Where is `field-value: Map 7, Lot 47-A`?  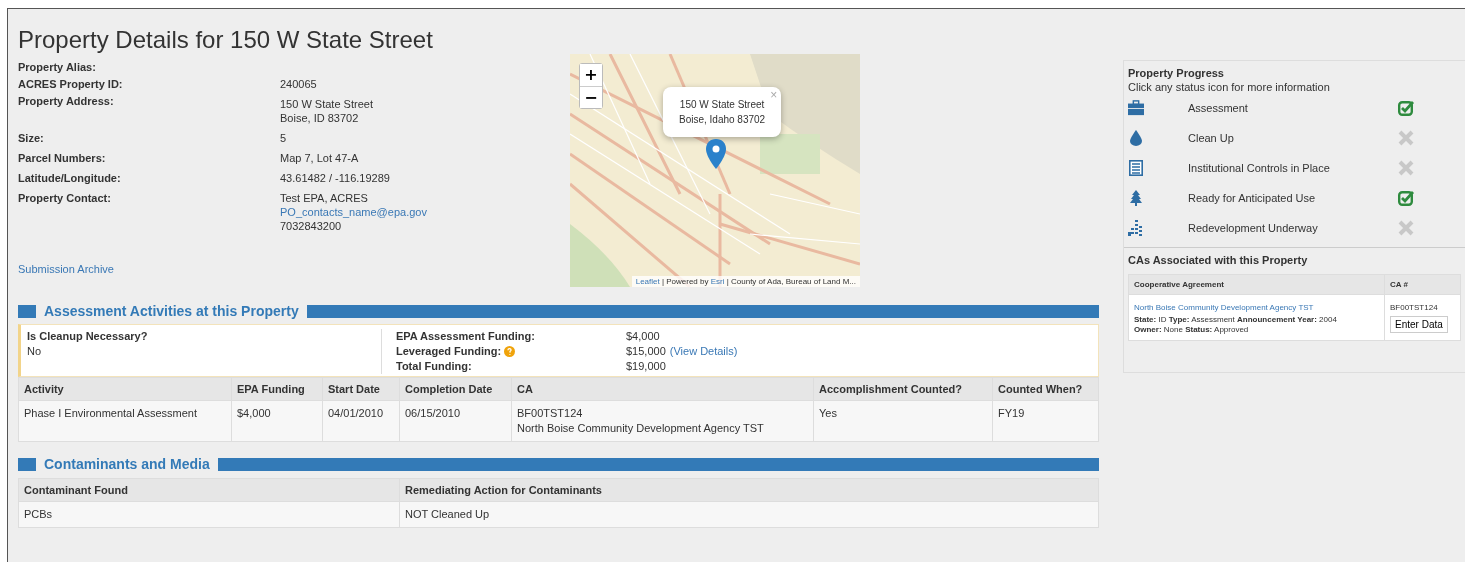
field-value: Map 7, Lot 47-A is located at coordinates (319, 158).